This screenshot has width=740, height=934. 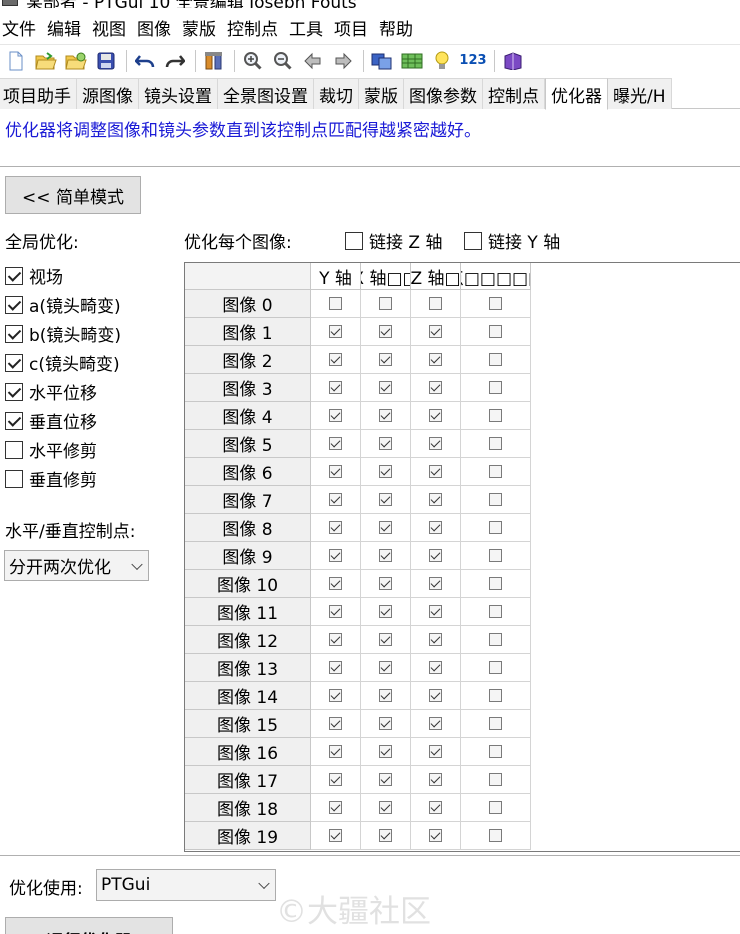 I want to click on tab-9: 曝光/H, so click(x=640, y=93).